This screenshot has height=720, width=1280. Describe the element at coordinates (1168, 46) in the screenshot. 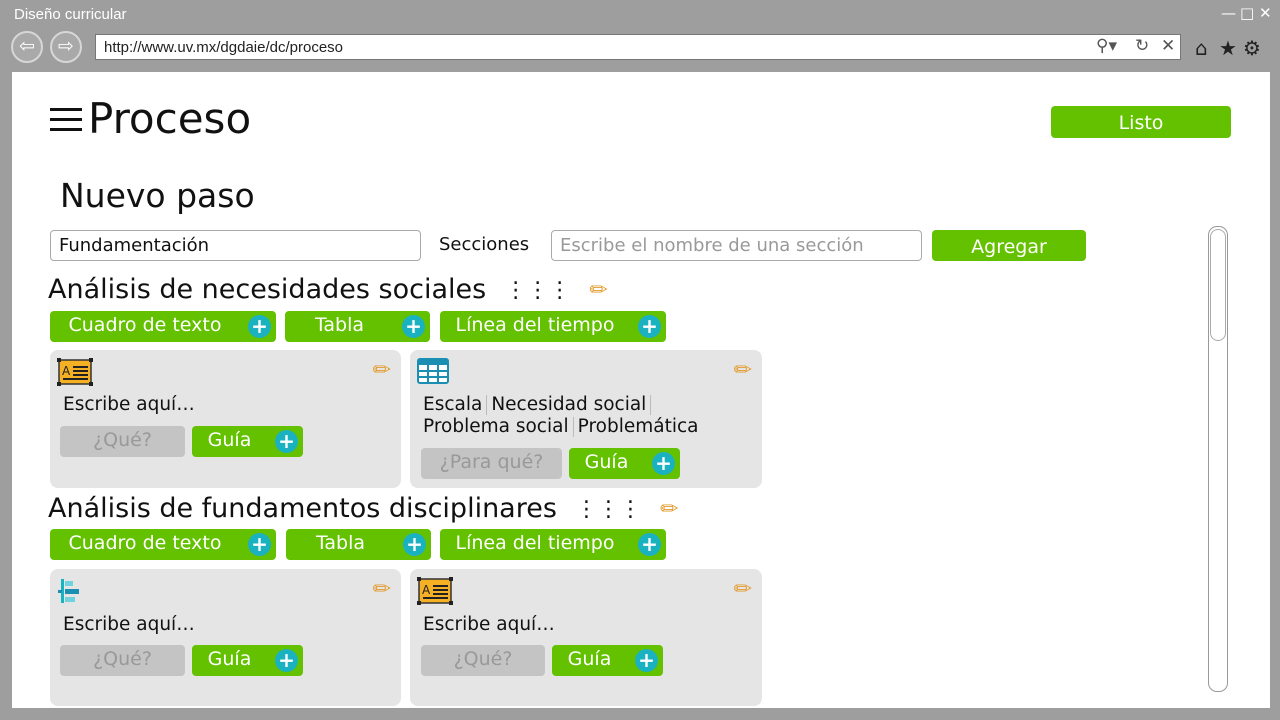

I see `stop-icon: ✕` at that location.